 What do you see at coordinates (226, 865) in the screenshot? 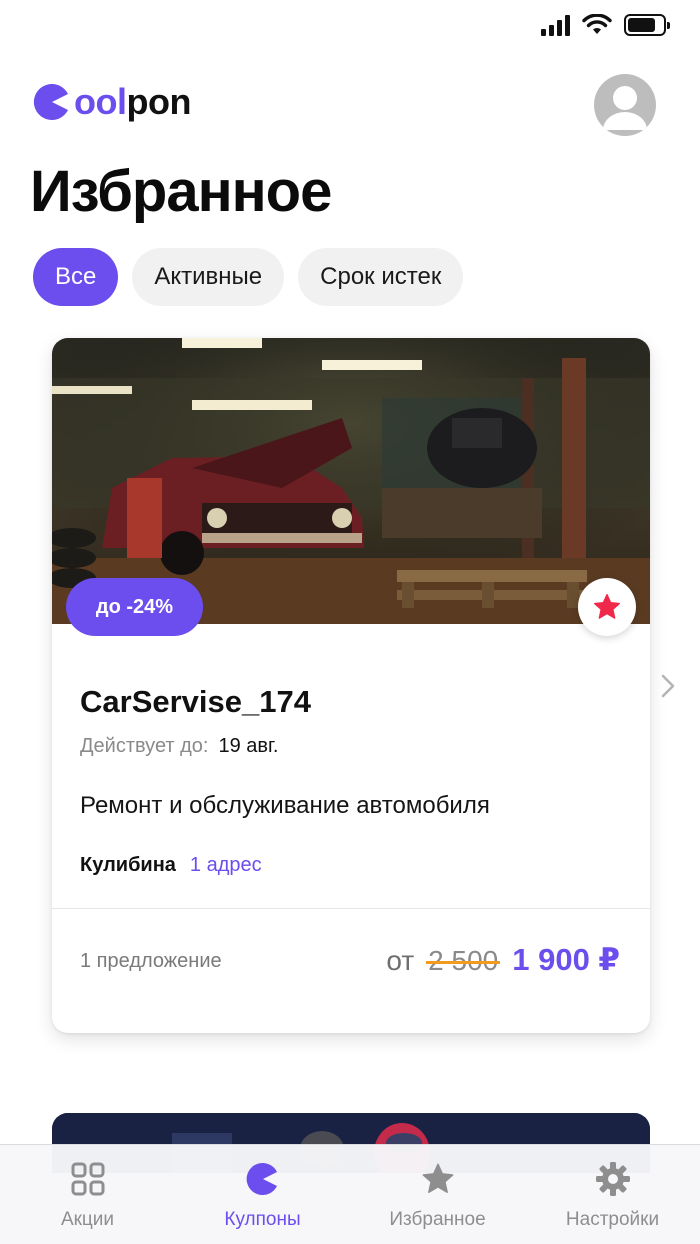
I see `address-link: 1 адрес` at bounding box center [226, 865].